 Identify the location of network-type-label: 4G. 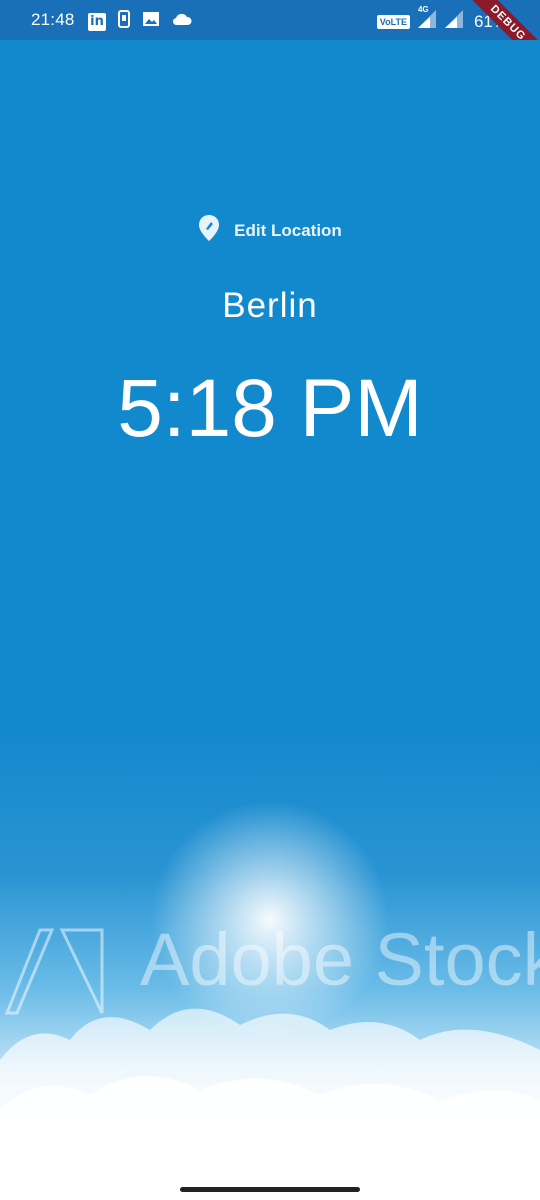
(423, 9).